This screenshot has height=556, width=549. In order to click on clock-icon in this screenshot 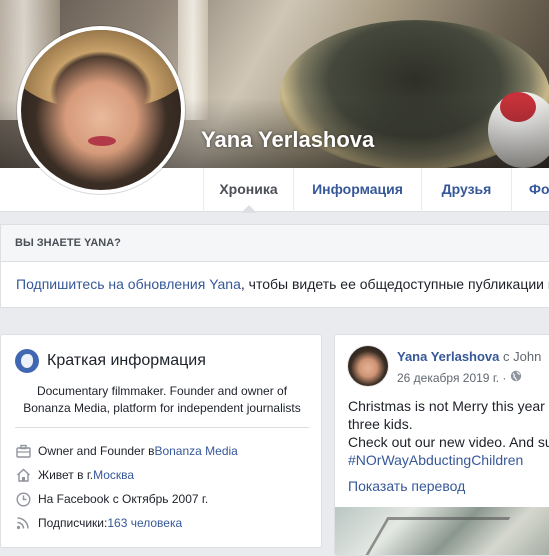, I will do `click(23, 499)`.